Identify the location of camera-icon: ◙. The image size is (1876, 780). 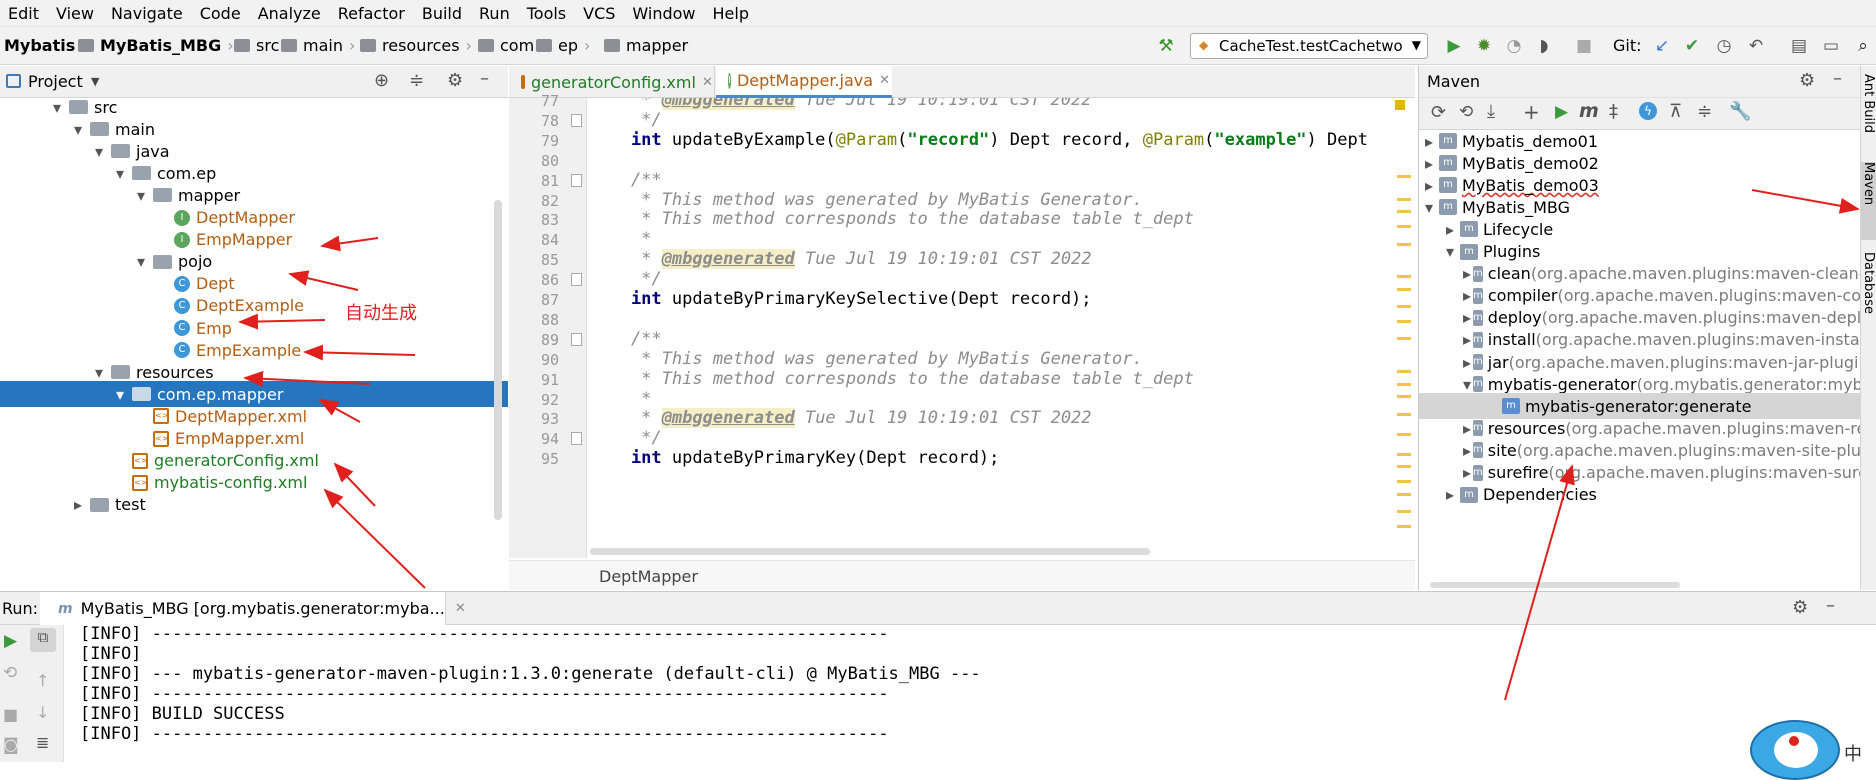
(11, 744).